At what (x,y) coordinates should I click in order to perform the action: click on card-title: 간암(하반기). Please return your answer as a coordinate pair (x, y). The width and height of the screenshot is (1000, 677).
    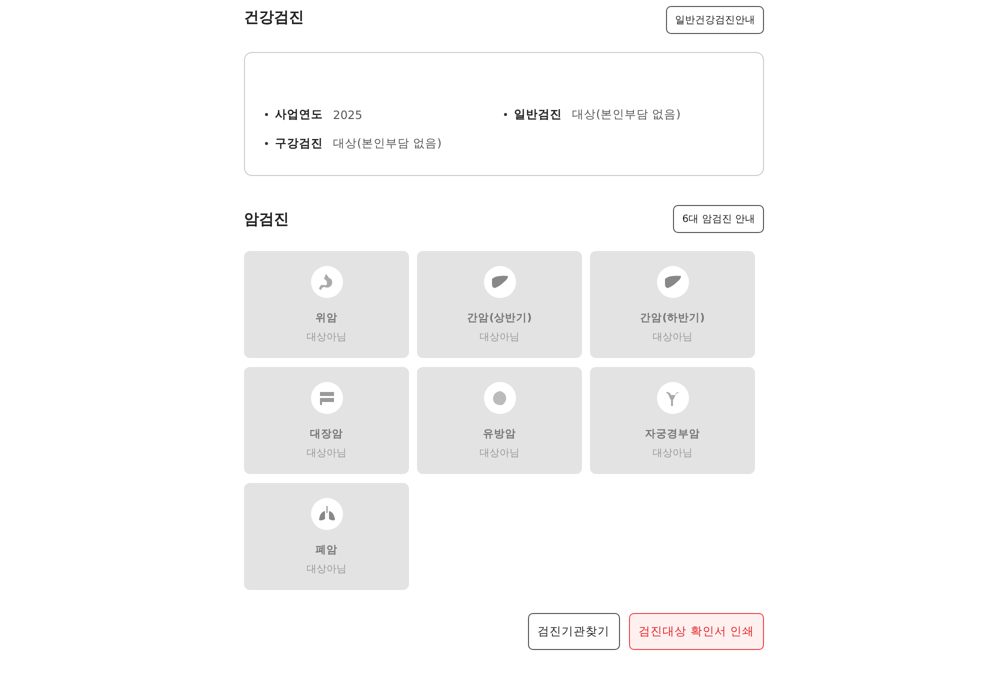
    Looking at the image, I should click on (672, 318).